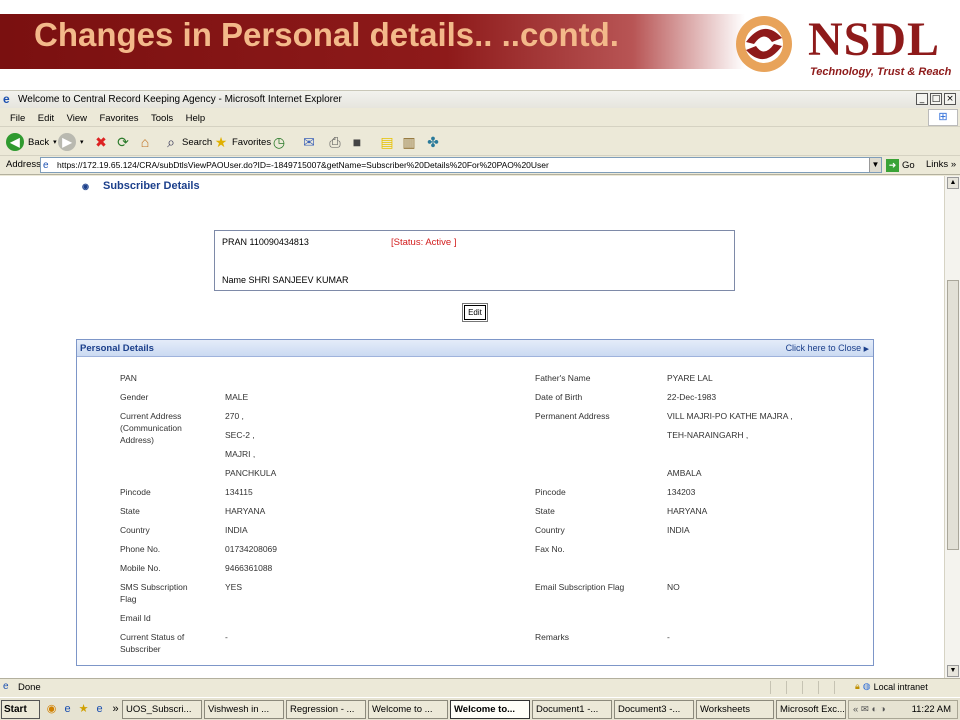  I want to click on menu-tools: Tools, so click(162, 118).